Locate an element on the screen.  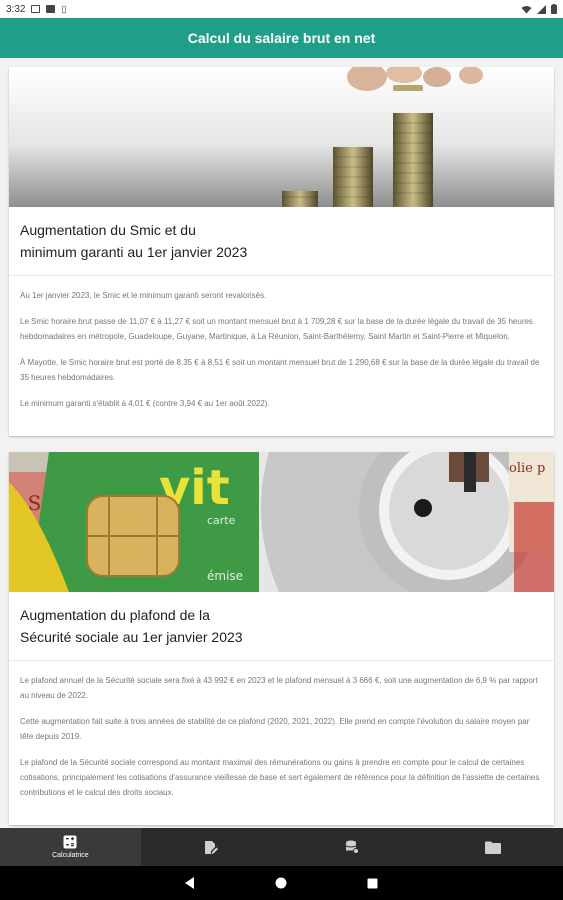
folder-icon is located at coordinates (492, 847).